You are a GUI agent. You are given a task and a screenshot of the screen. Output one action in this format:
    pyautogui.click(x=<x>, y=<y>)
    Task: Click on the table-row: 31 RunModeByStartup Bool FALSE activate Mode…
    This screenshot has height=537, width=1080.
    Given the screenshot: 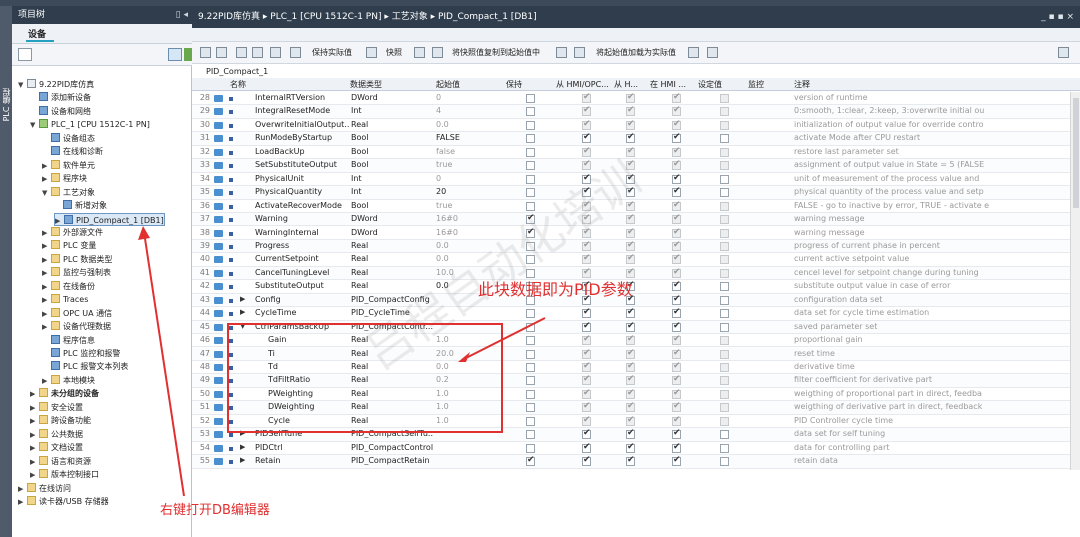 What is the action you would take?
    pyautogui.click(x=634, y=139)
    